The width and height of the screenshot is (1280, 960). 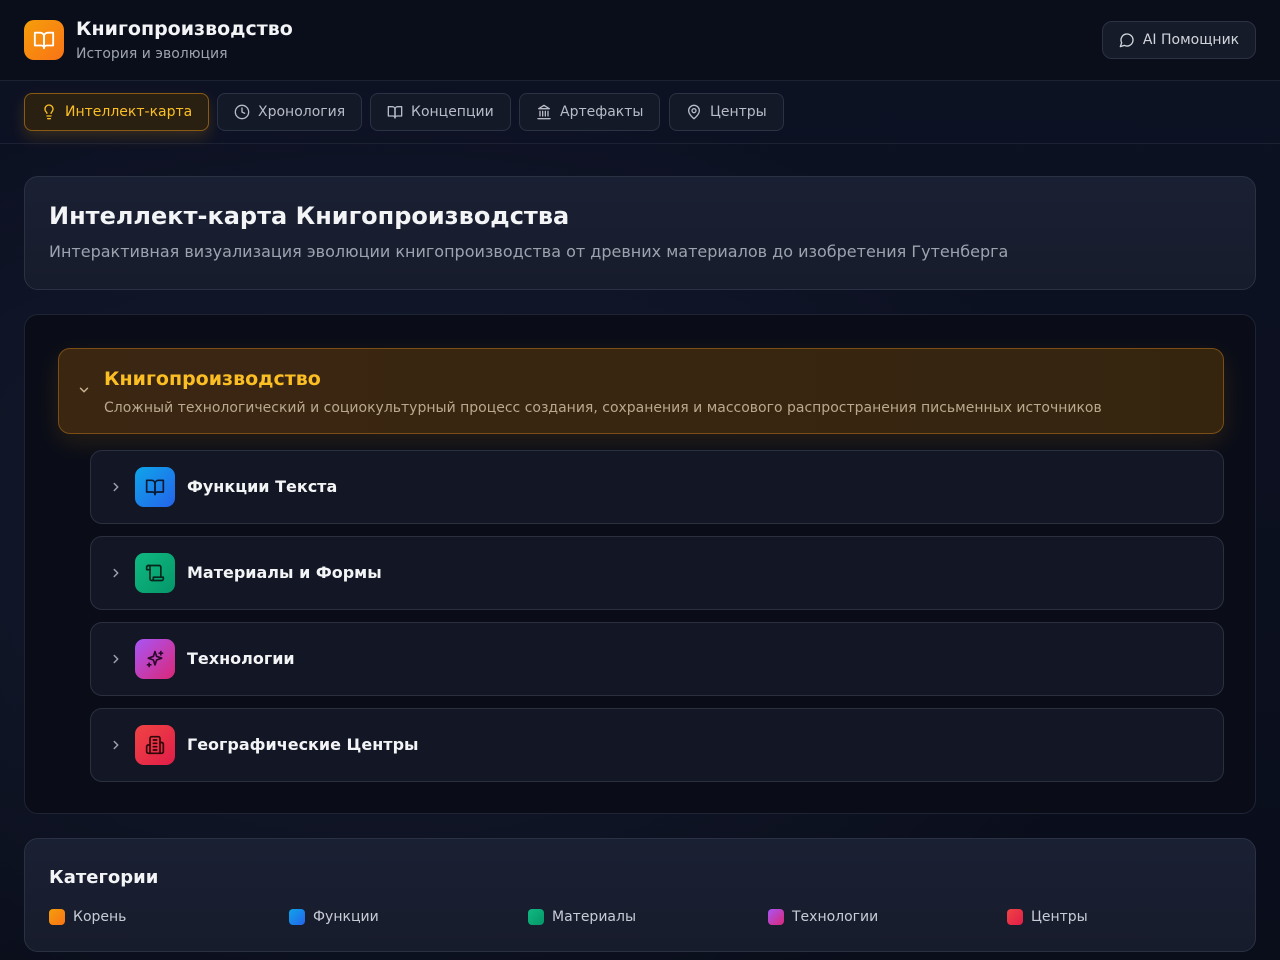 I want to click on legend-item-centers: Центры, so click(x=1047, y=917).